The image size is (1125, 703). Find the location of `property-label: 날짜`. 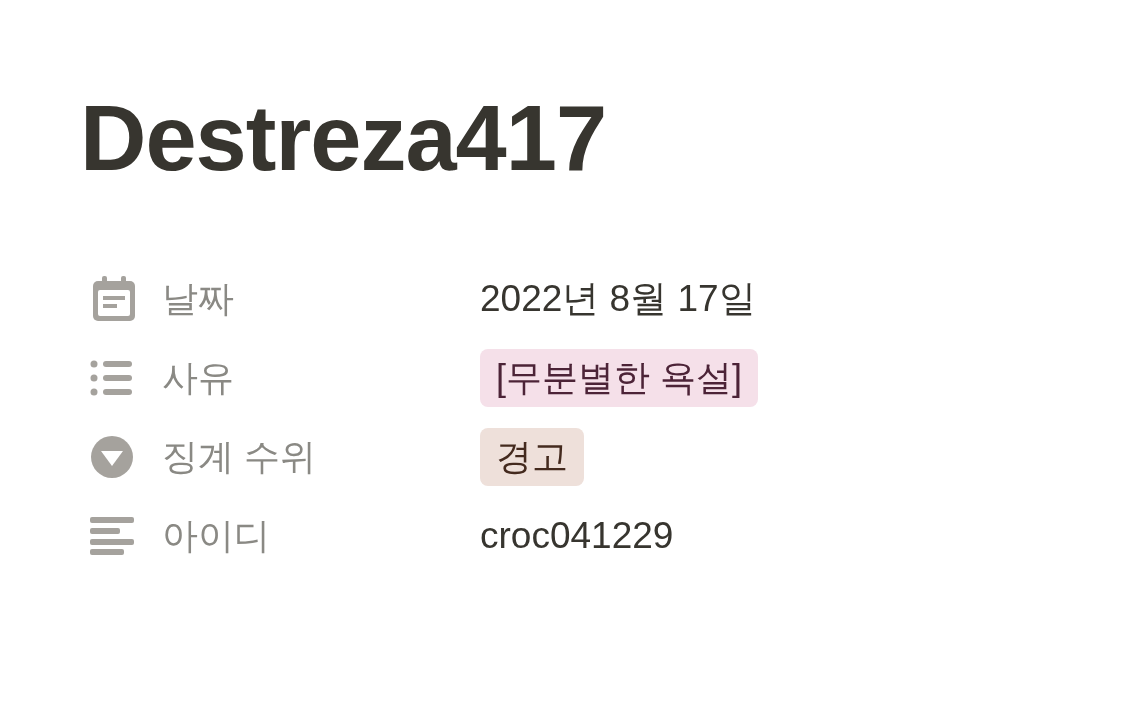

property-label: 날짜 is located at coordinates (321, 298).